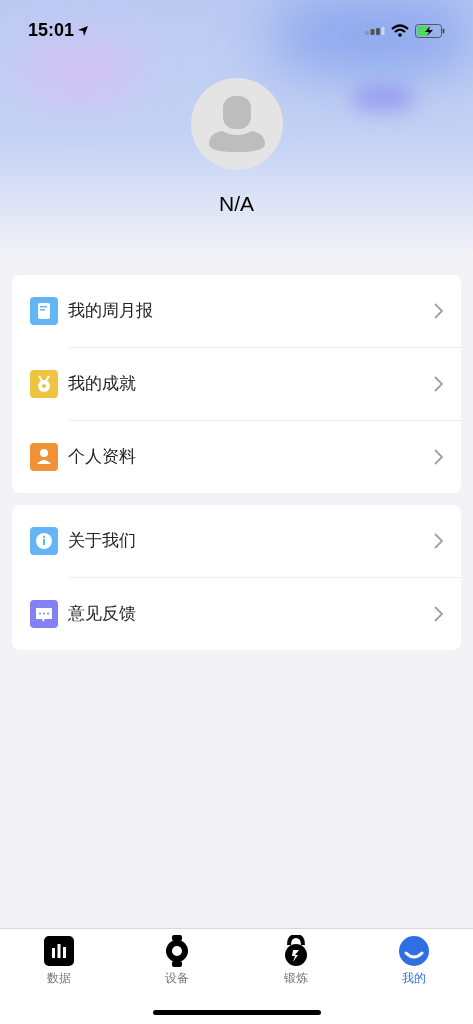 The image size is (473, 1024). Describe the element at coordinates (102, 384) in the screenshot. I see `menu-label: 我的成就` at that location.